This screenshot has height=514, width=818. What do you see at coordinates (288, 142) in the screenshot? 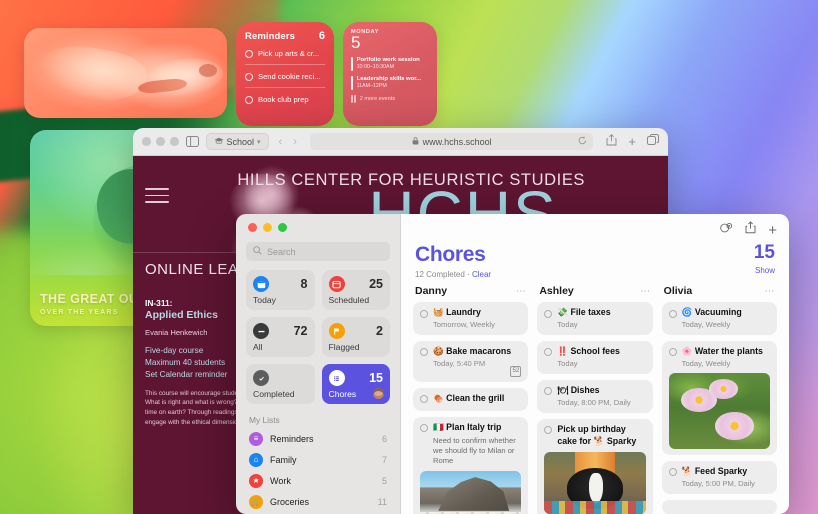
I see `safari-nav-buttons: ‹ ›` at bounding box center [288, 142].